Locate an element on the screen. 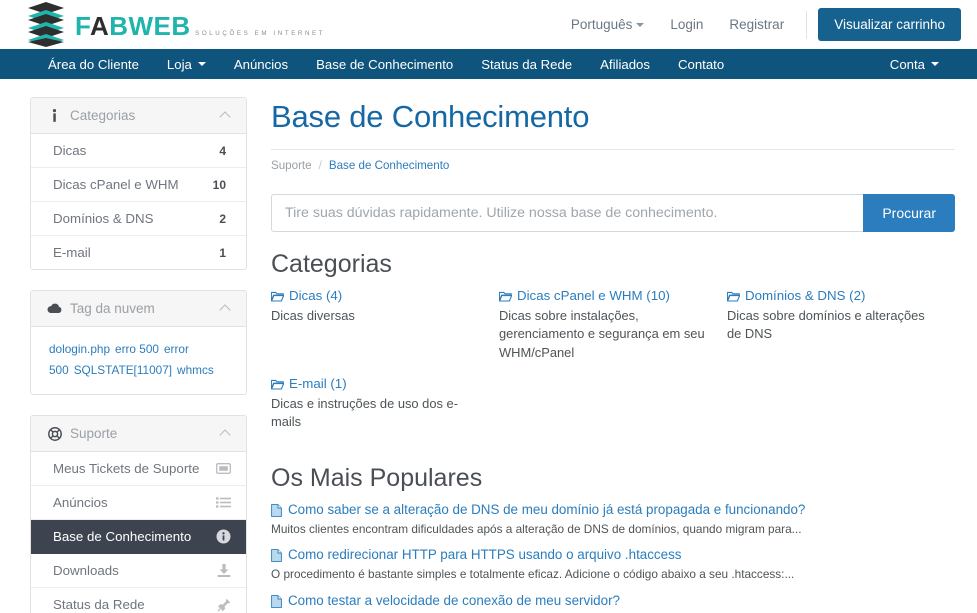  language-label: Português is located at coordinates (601, 24).